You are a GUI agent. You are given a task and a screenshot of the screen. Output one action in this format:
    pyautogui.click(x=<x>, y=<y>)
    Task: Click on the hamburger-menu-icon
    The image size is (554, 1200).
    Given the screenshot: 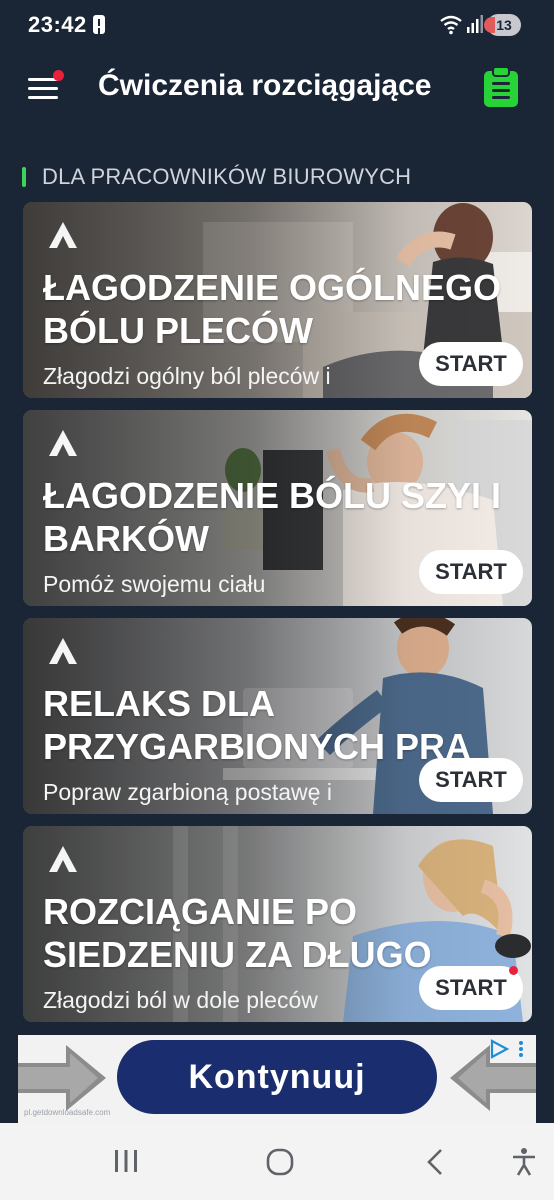 What is the action you would take?
    pyautogui.click(x=44, y=89)
    